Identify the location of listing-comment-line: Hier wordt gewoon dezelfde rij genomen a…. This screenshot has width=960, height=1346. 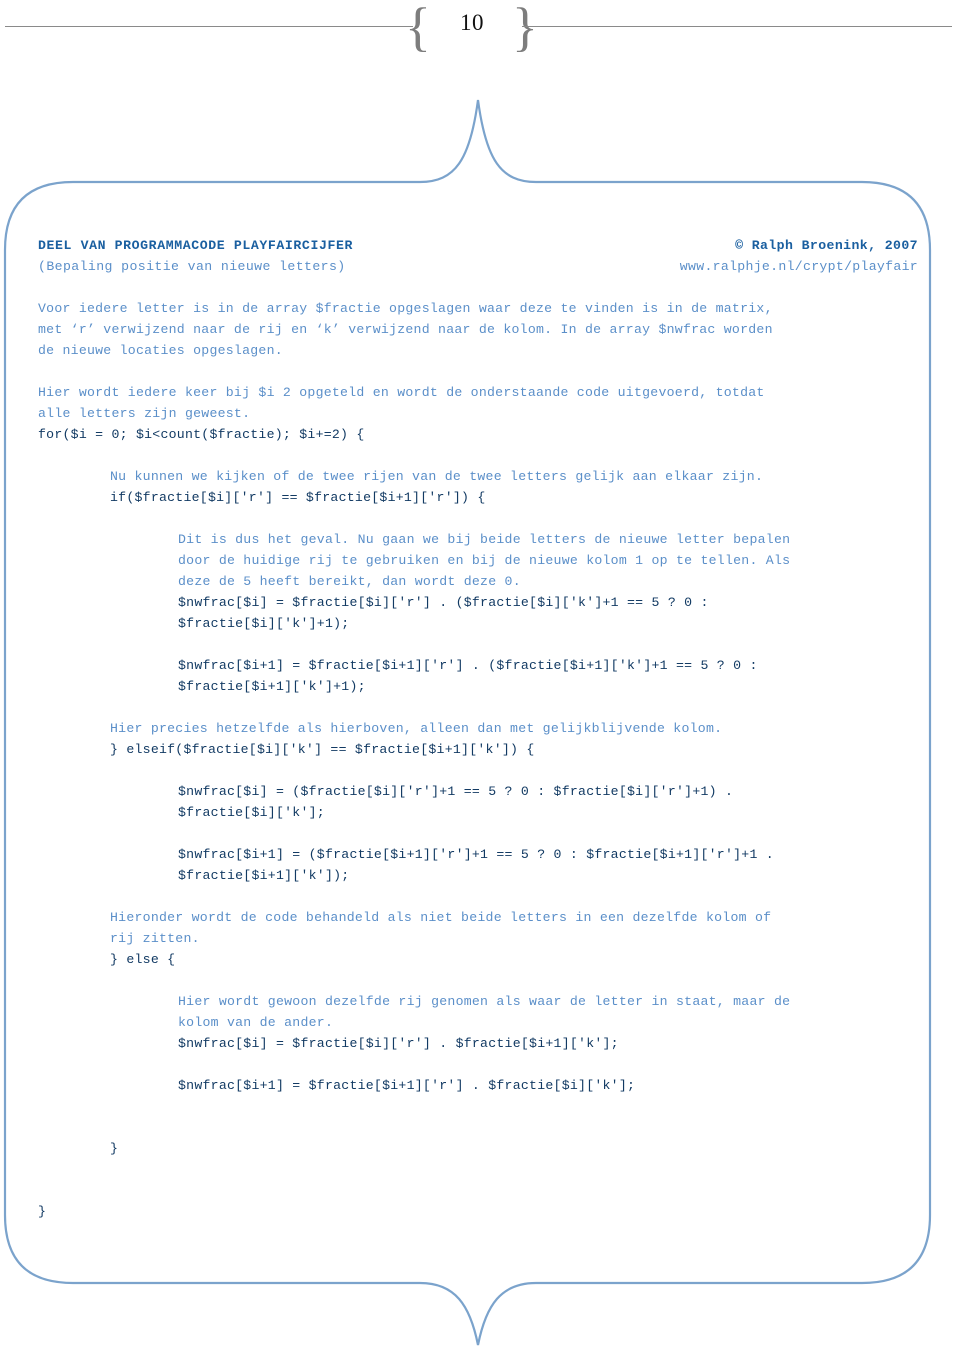
(484, 1001).